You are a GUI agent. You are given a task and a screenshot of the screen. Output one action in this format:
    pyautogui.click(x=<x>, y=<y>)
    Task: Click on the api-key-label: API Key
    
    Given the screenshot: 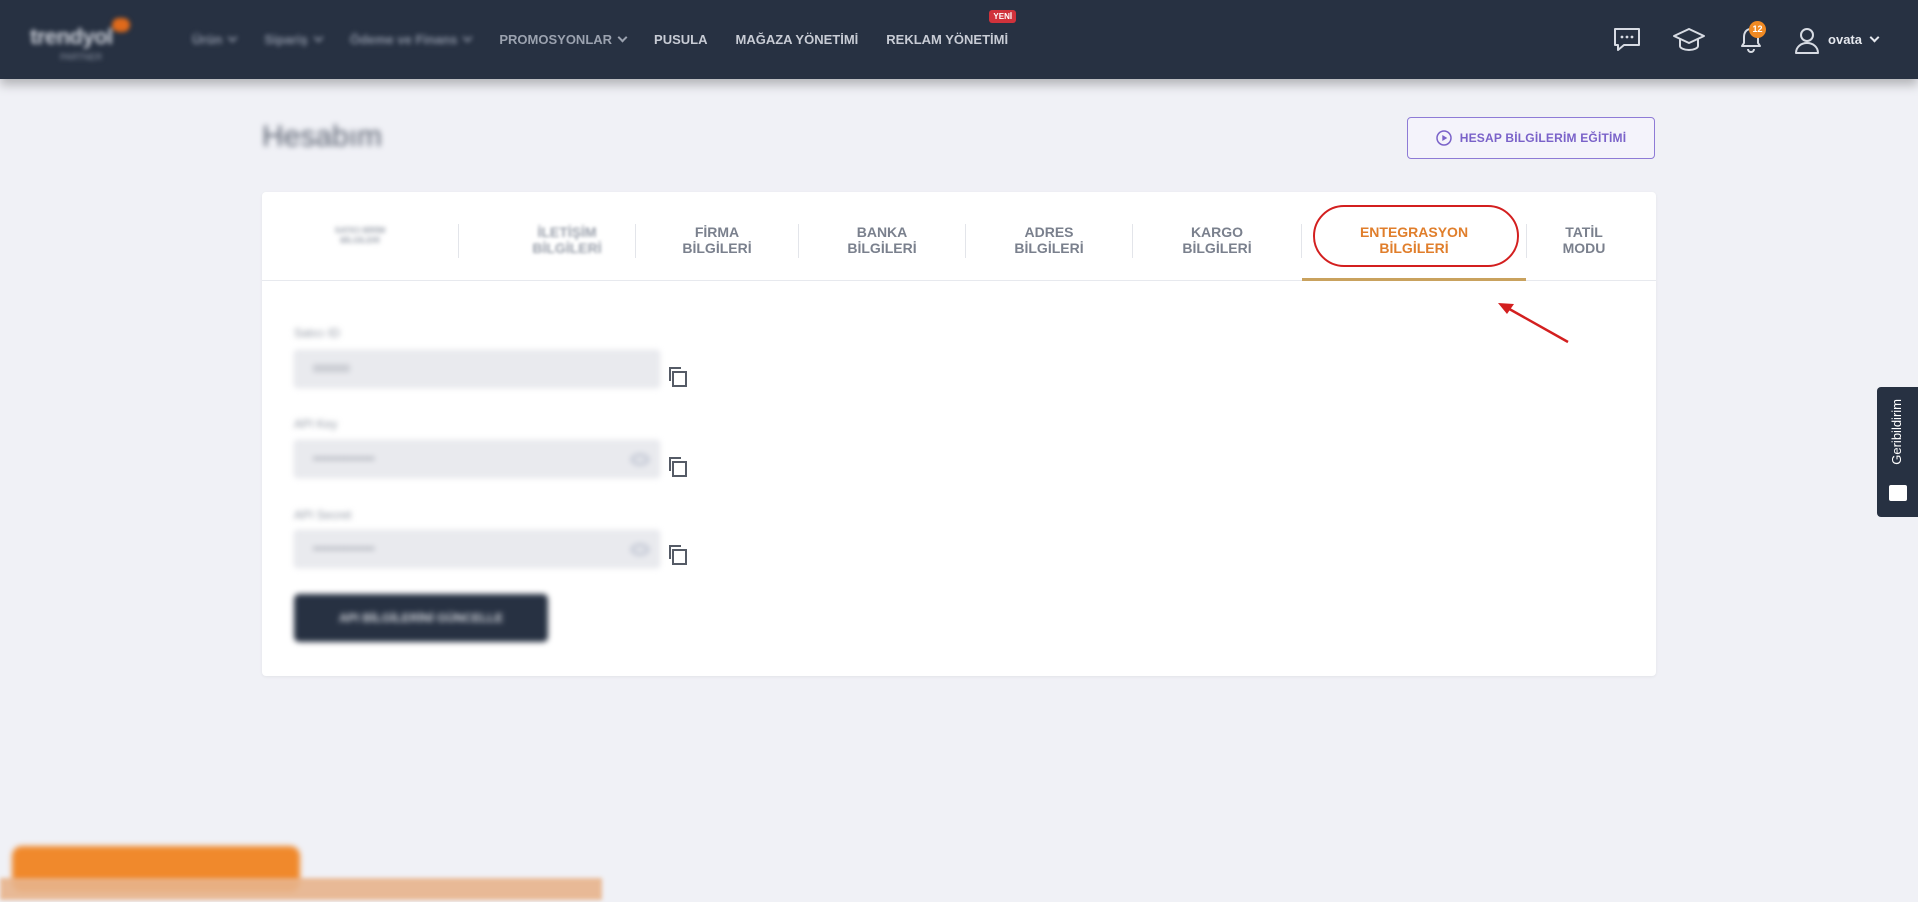 What is the action you would take?
    pyautogui.click(x=316, y=424)
    